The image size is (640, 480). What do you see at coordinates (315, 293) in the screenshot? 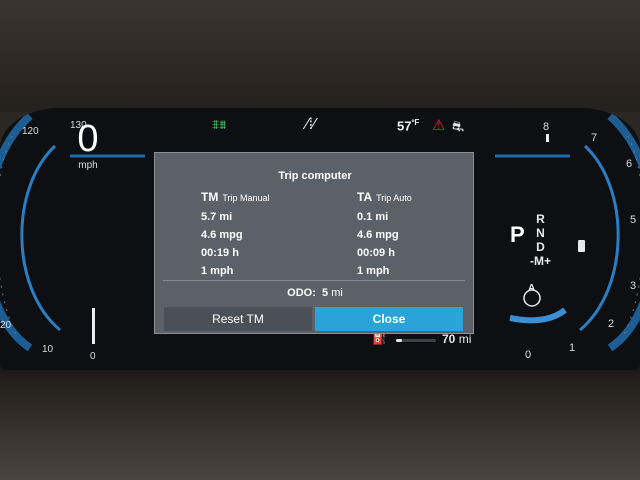
I see `odometer-readout: ODO: 5 mi` at bounding box center [315, 293].